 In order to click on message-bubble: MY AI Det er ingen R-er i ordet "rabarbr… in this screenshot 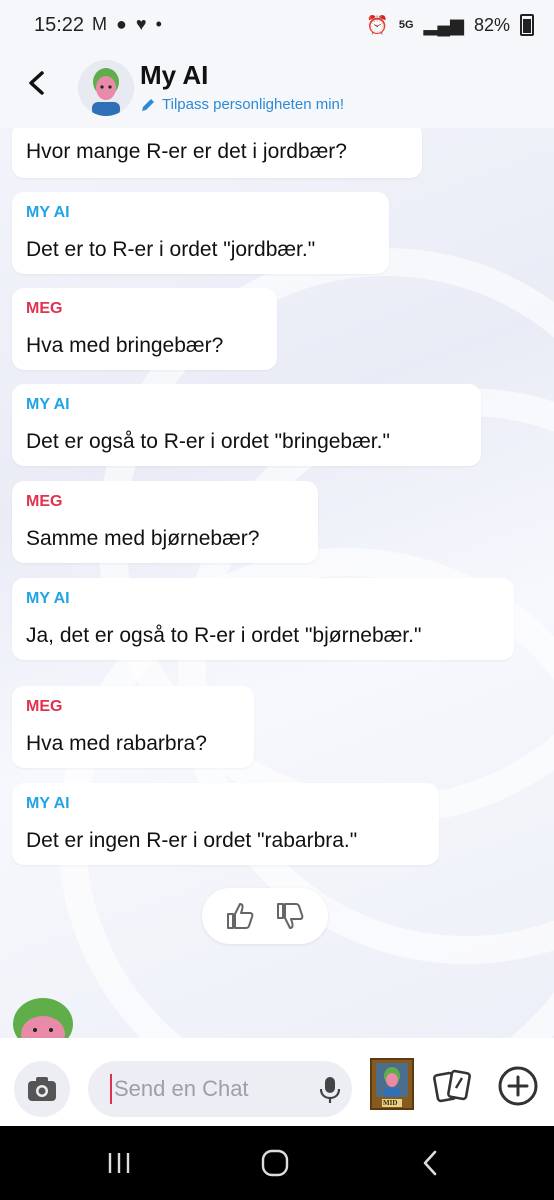, I will do `click(225, 824)`.